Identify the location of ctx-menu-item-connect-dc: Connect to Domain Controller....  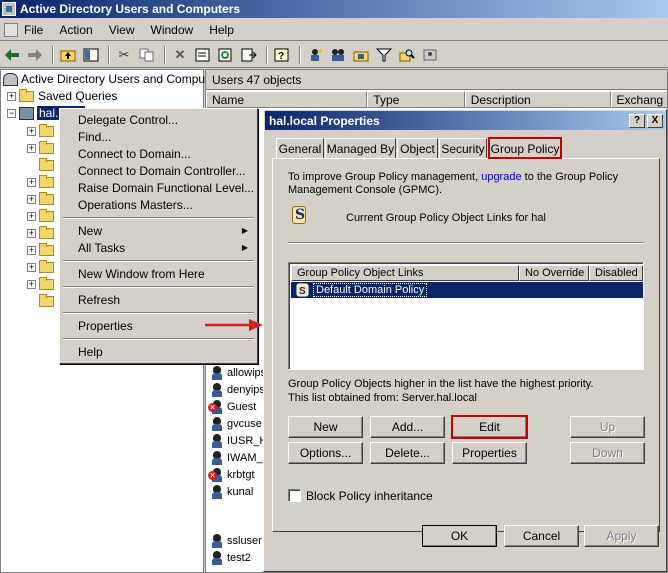
(158, 170).